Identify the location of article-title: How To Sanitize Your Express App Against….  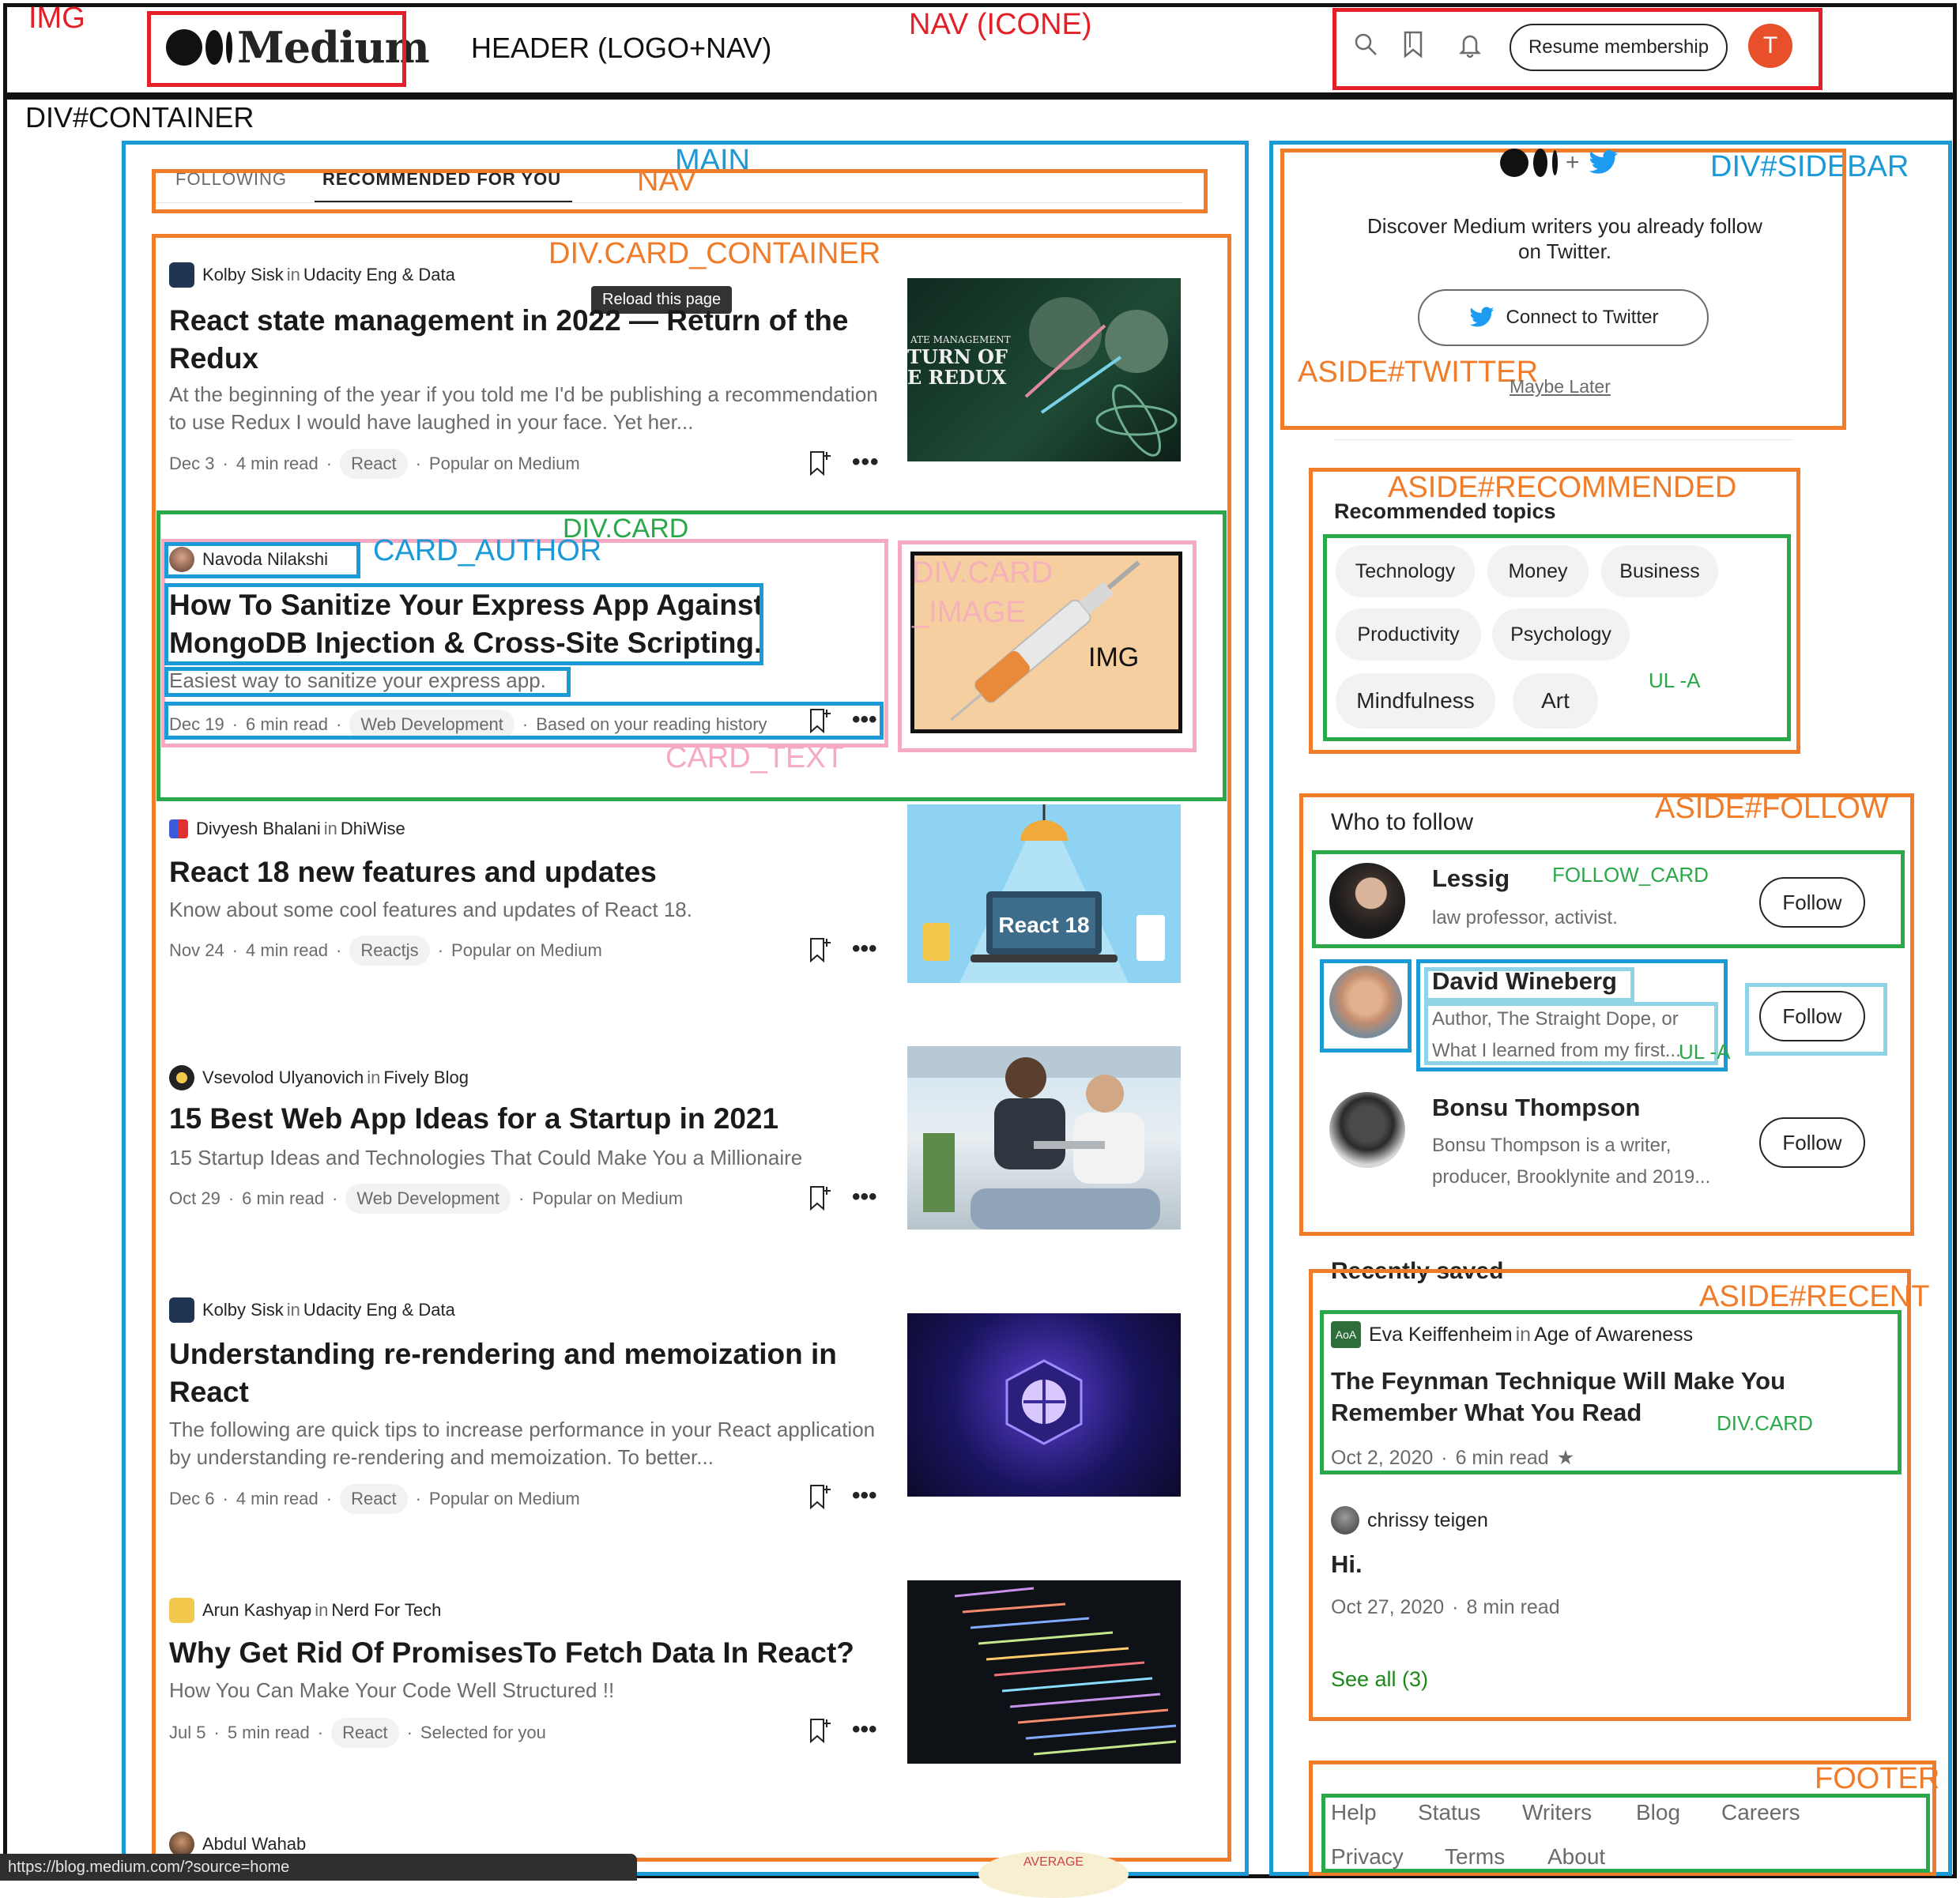
(469, 624).